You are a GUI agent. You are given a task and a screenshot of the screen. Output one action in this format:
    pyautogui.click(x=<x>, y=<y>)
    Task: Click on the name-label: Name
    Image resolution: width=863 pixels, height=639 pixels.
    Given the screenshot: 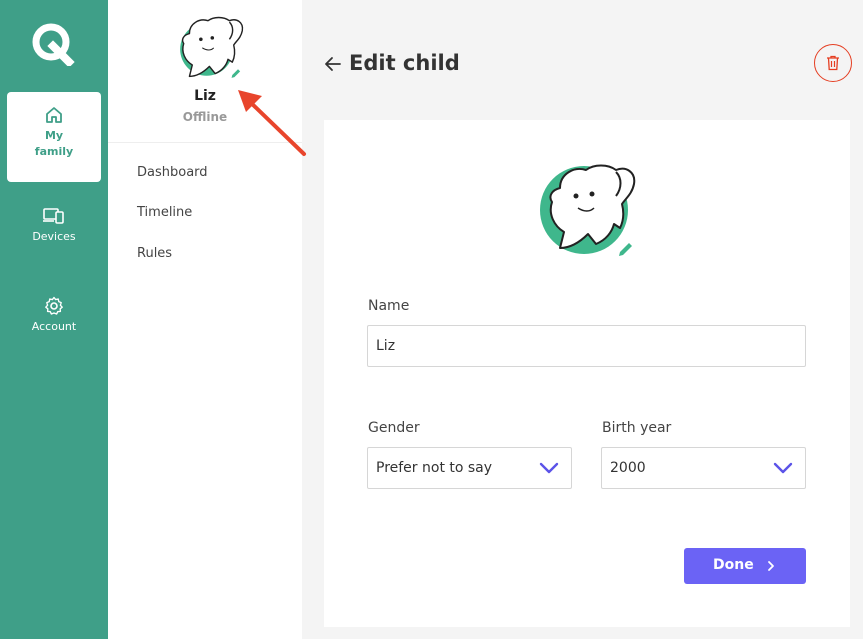 What is the action you would take?
    pyautogui.click(x=389, y=306)
    